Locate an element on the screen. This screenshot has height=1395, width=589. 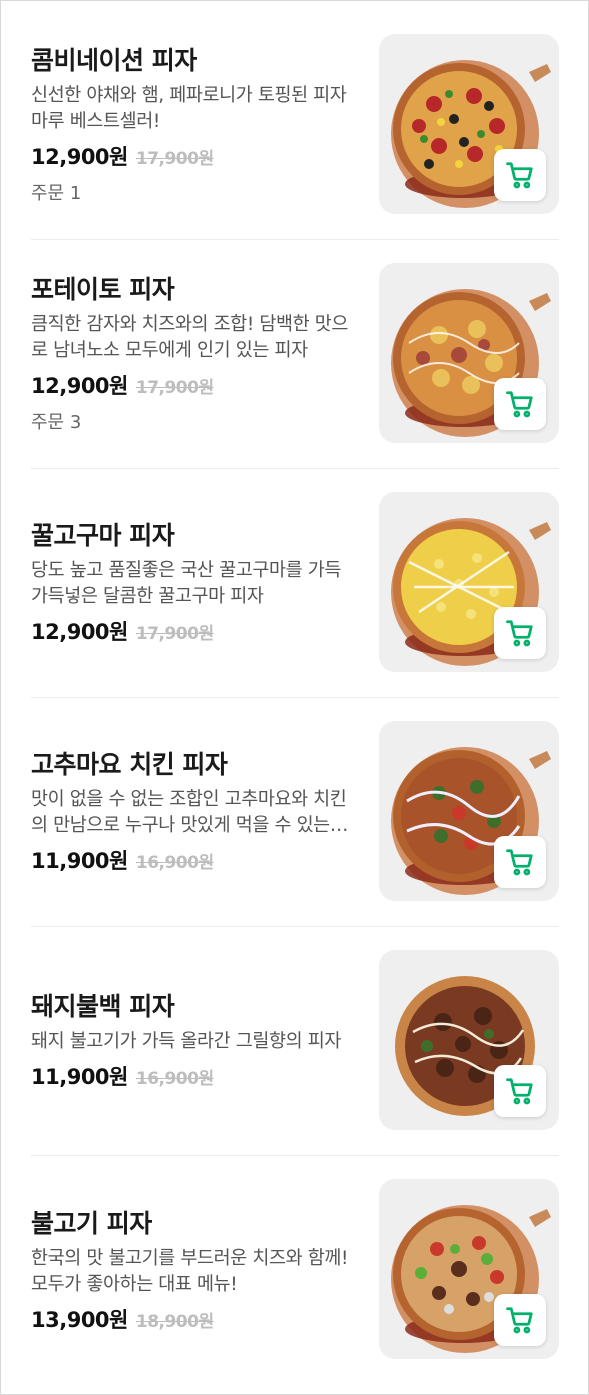
menu-item-description: 당도 높고 품질좋은 국산 꿀고구마를 가득가득넣은 달콤한 꿀고구마 피자 is located at coordinates (186, 583).